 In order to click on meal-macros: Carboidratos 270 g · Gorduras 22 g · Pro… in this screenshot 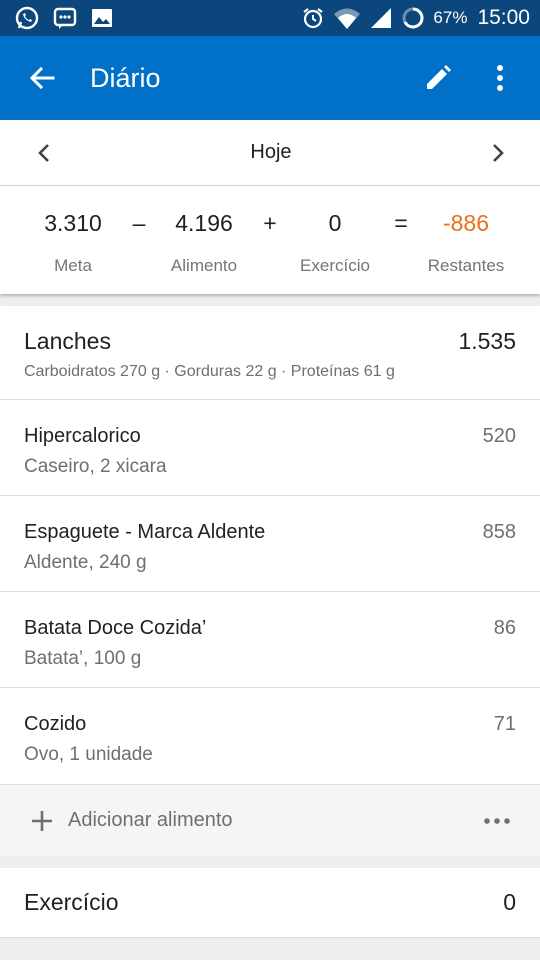, I will do `click(209, 371)`.